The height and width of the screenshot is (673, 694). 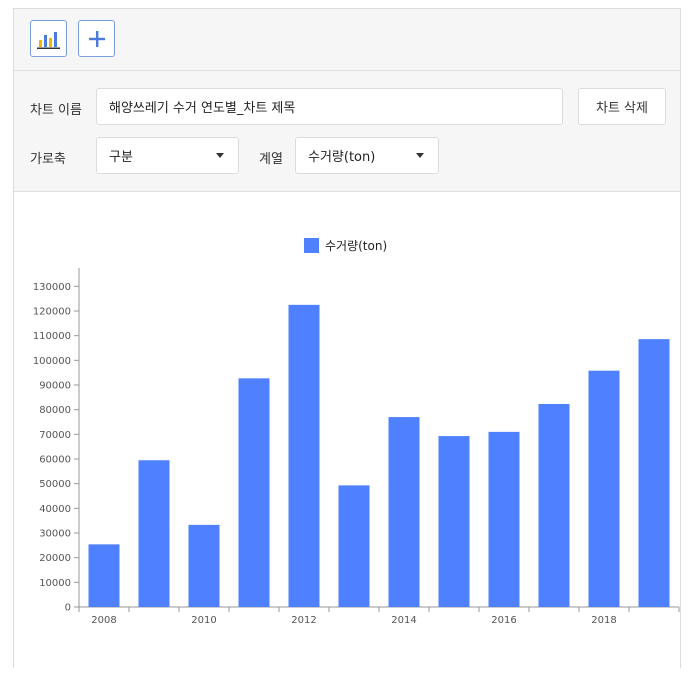 What do you see at coordinates (622, 106) in the screenshot?
I see `delete-chart-button: 차트 삭제` at bounding box center [622, 106].